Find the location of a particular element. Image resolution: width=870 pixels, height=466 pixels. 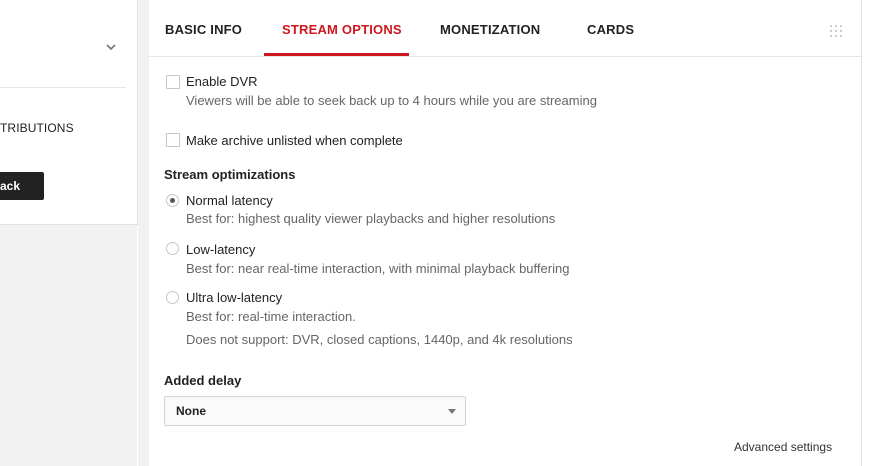

tab-cards: CARDS is located at coordinates (610, 29).